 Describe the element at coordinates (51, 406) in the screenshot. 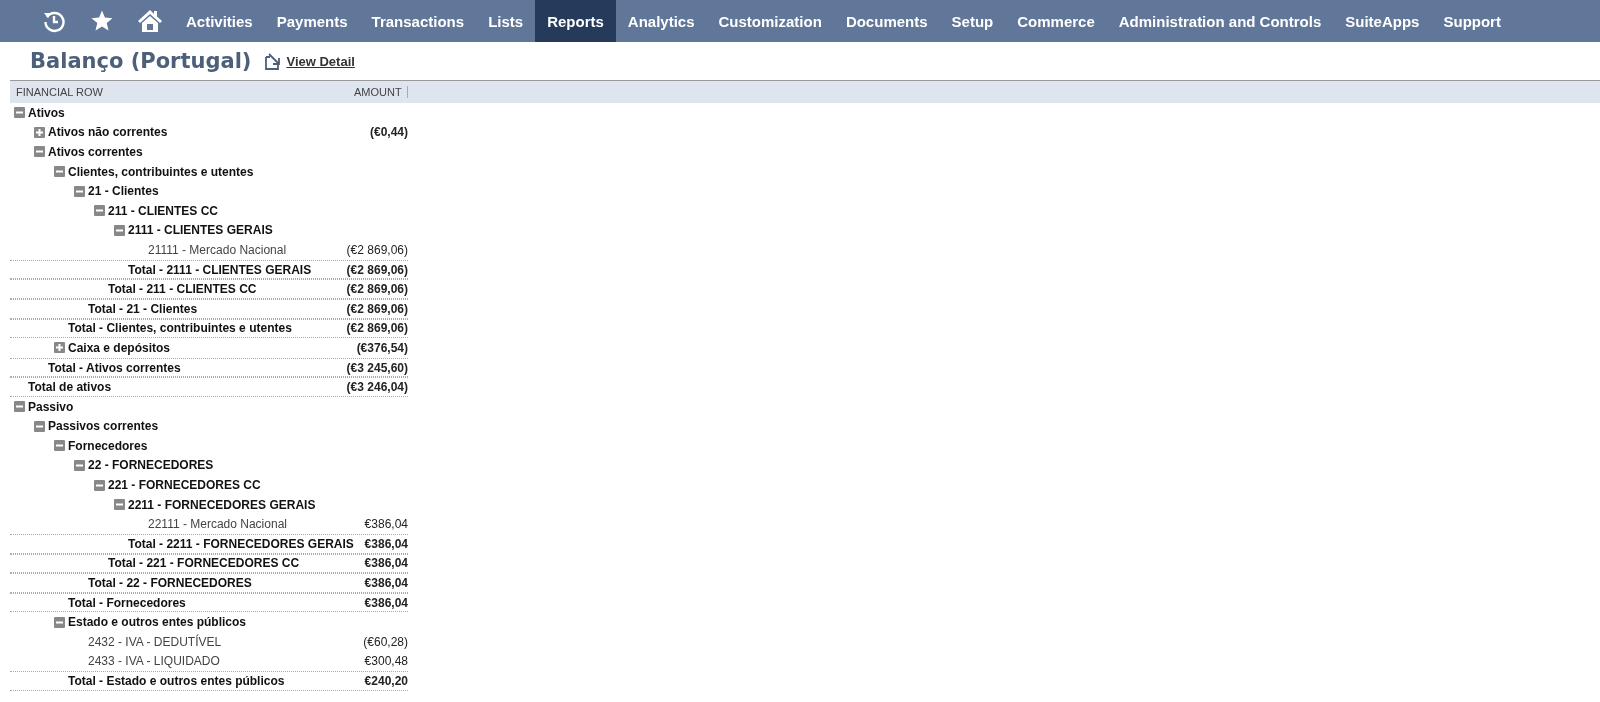

I see `section-label: Passivo` at that location.